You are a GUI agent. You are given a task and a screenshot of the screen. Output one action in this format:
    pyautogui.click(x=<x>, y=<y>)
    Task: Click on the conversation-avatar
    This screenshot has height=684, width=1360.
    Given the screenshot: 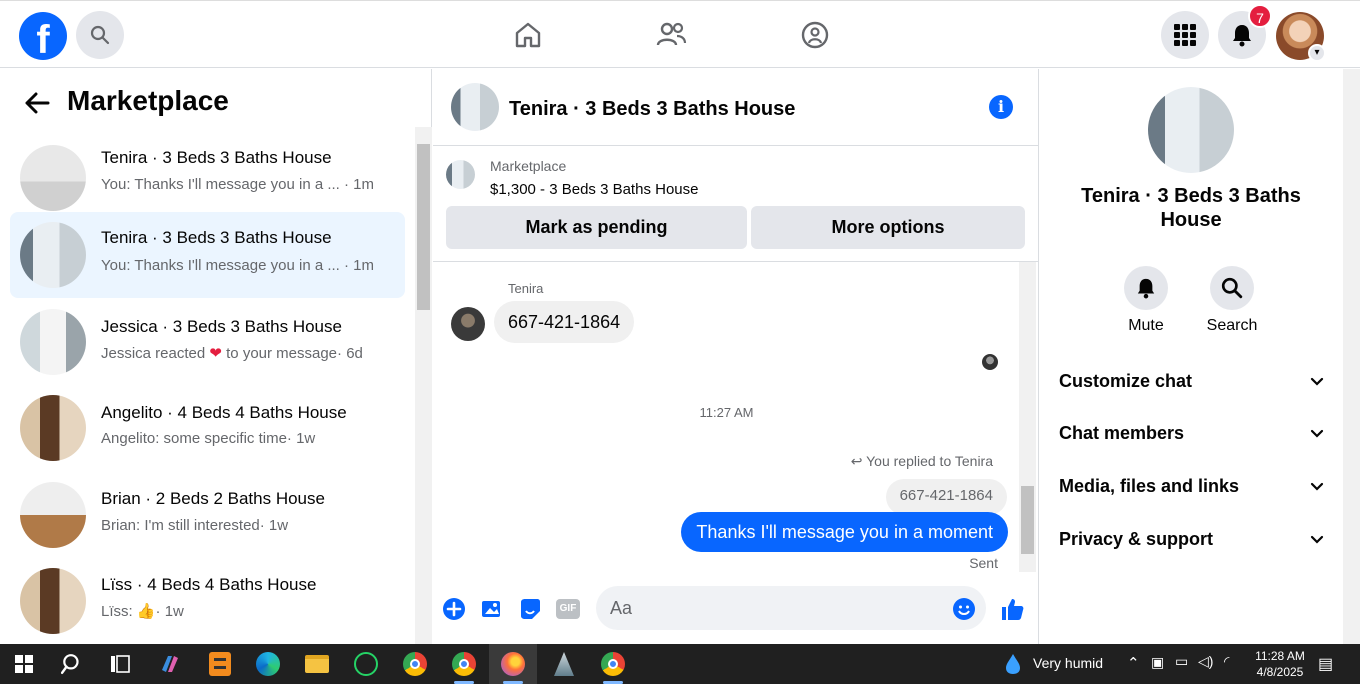 What is the action you would take?
    pyautogui.click(x=1191, y=130)
    